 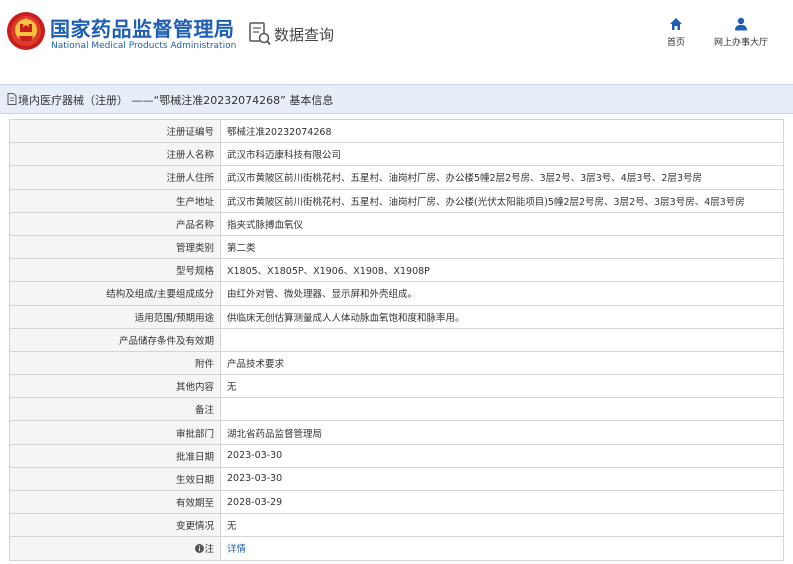 What do you see at coordinates (304, 35) in the screenshot?
I see `data-query-title: 数据查询` at bounding box center [304, 35].